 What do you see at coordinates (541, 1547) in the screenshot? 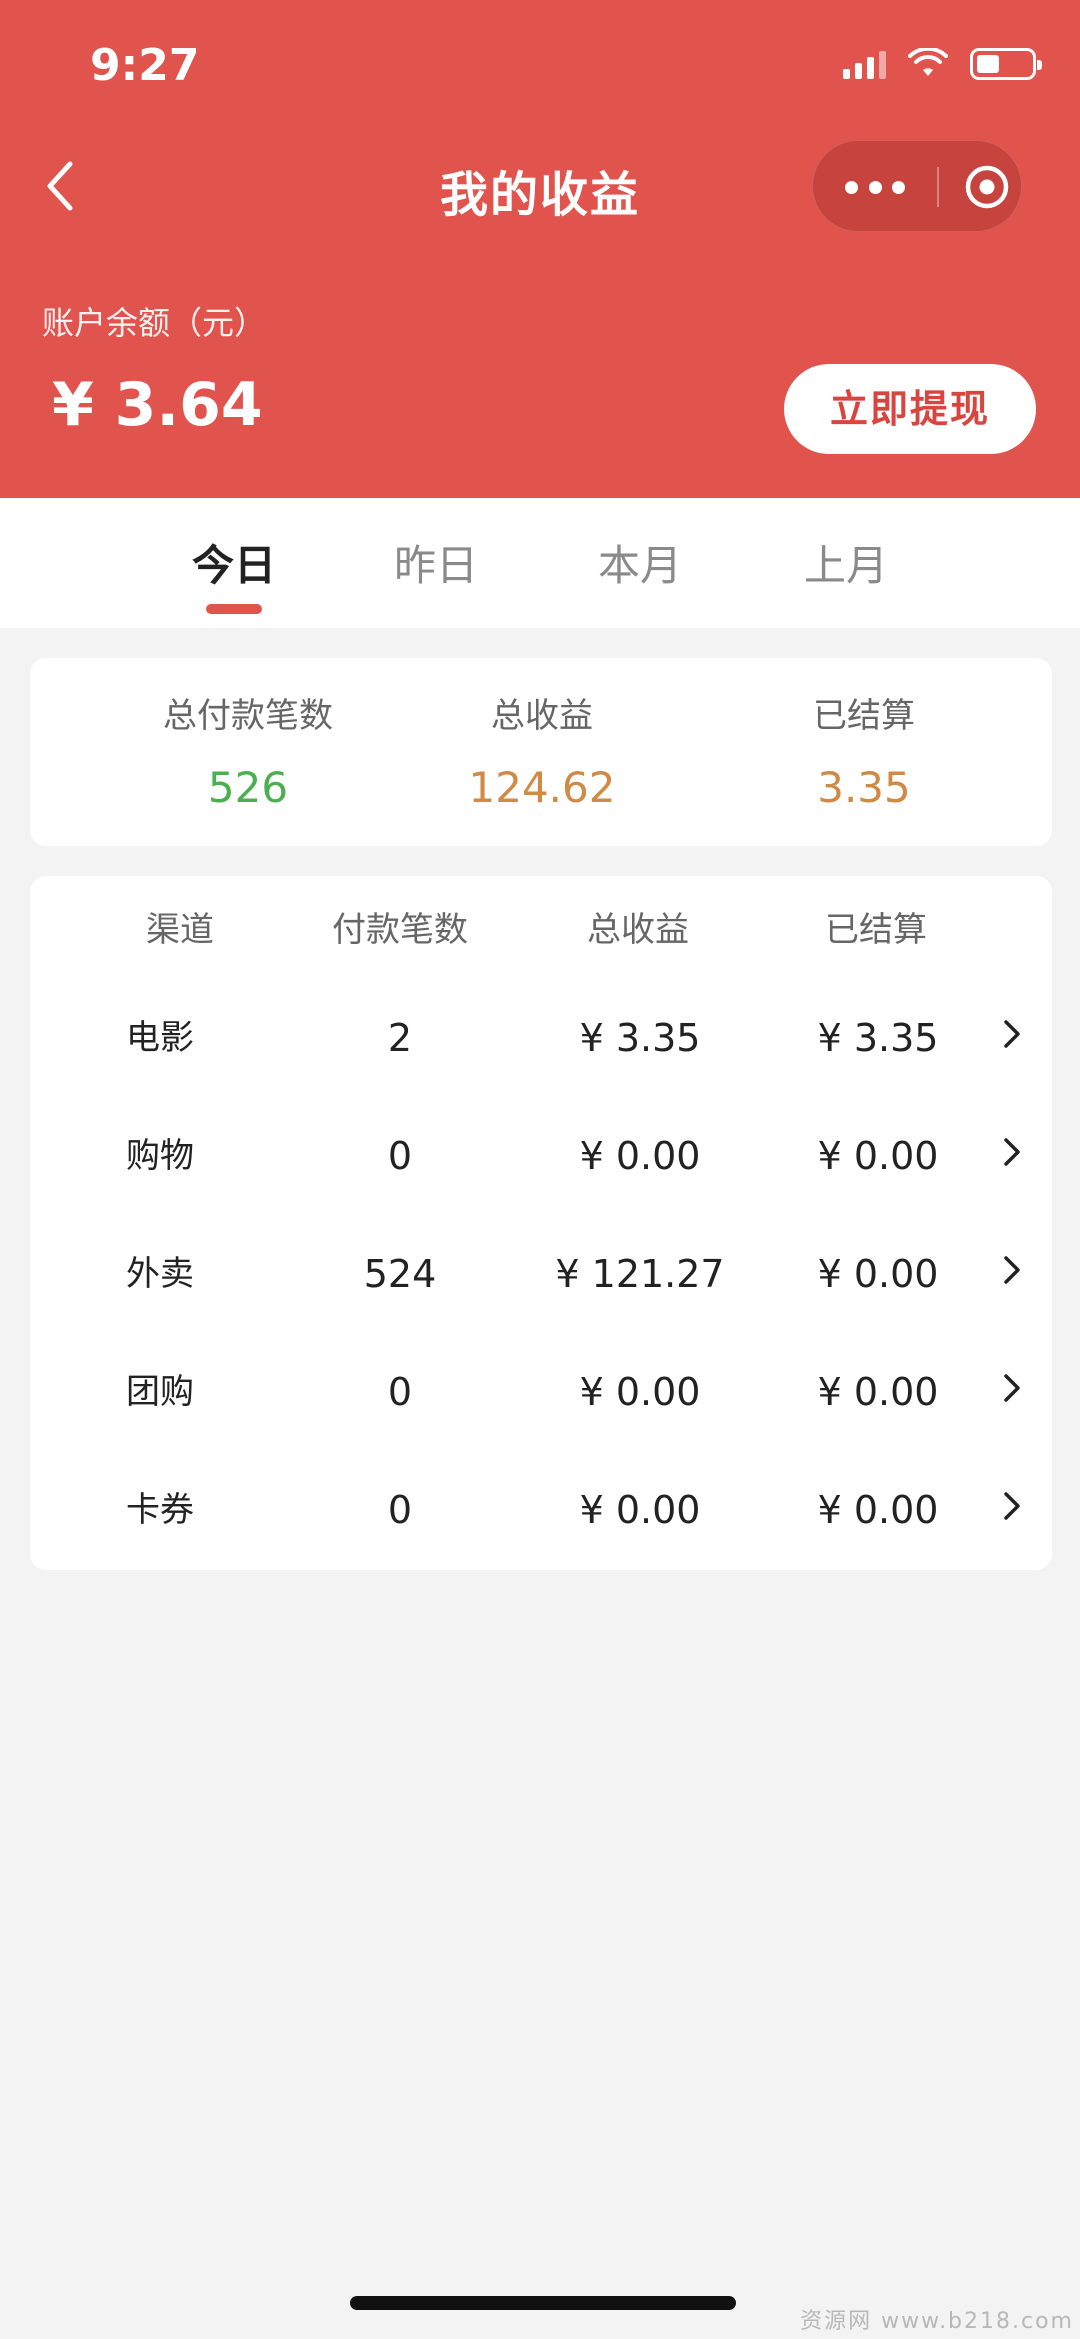
I see `table-row: 卡券 0 ¥ 0.00 ¥ 0.00` at bounding box center [541, 1547].